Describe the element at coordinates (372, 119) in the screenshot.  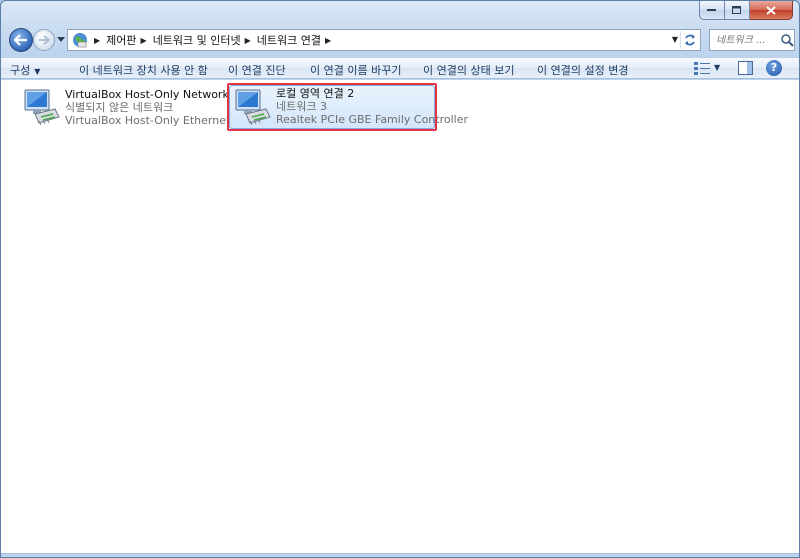
I see `connection-device: Realtek PCIe GBE Family Controller` at that location.